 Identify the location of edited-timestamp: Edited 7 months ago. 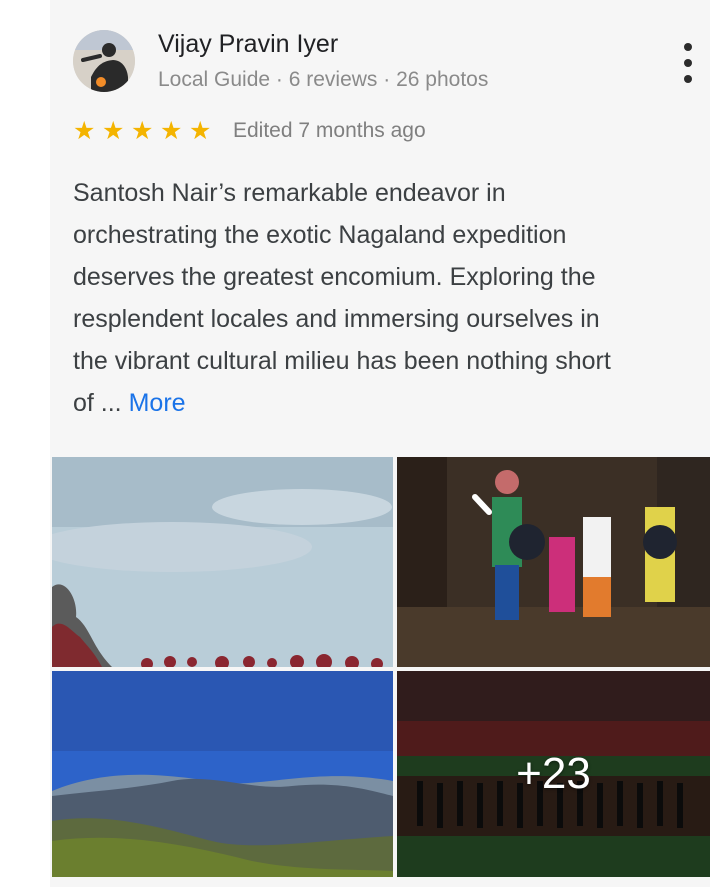
(329, 130).